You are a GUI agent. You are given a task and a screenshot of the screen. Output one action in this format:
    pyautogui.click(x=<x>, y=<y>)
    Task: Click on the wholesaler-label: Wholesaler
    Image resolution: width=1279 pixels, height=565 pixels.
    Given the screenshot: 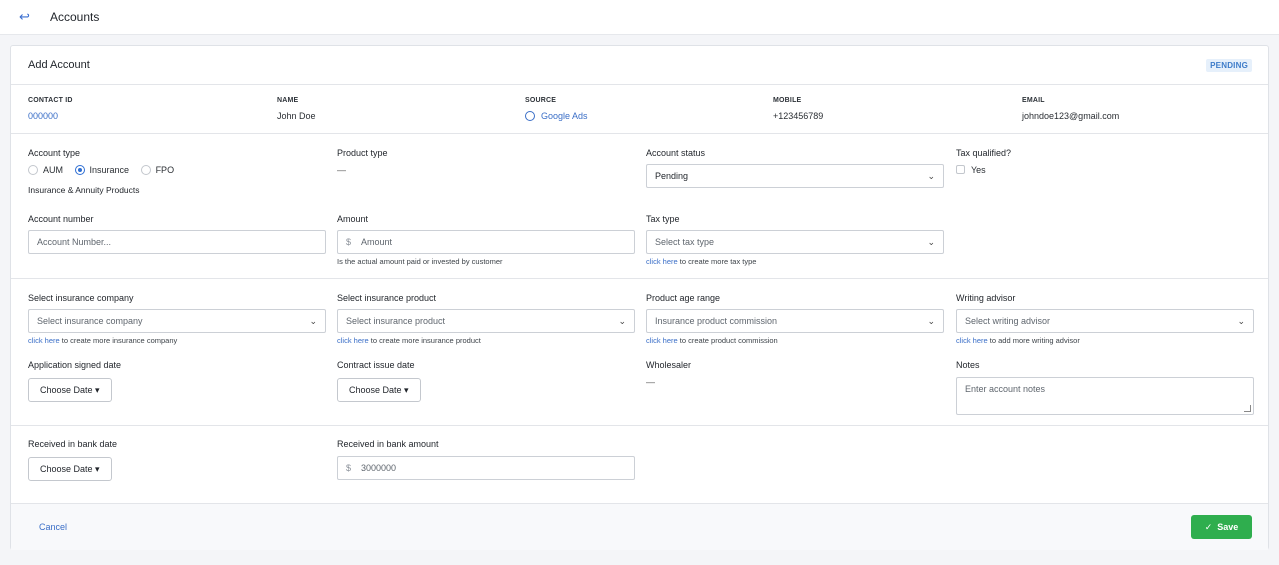 What is the action you would take?
    pyautogui.click(x=669, y=365)
    